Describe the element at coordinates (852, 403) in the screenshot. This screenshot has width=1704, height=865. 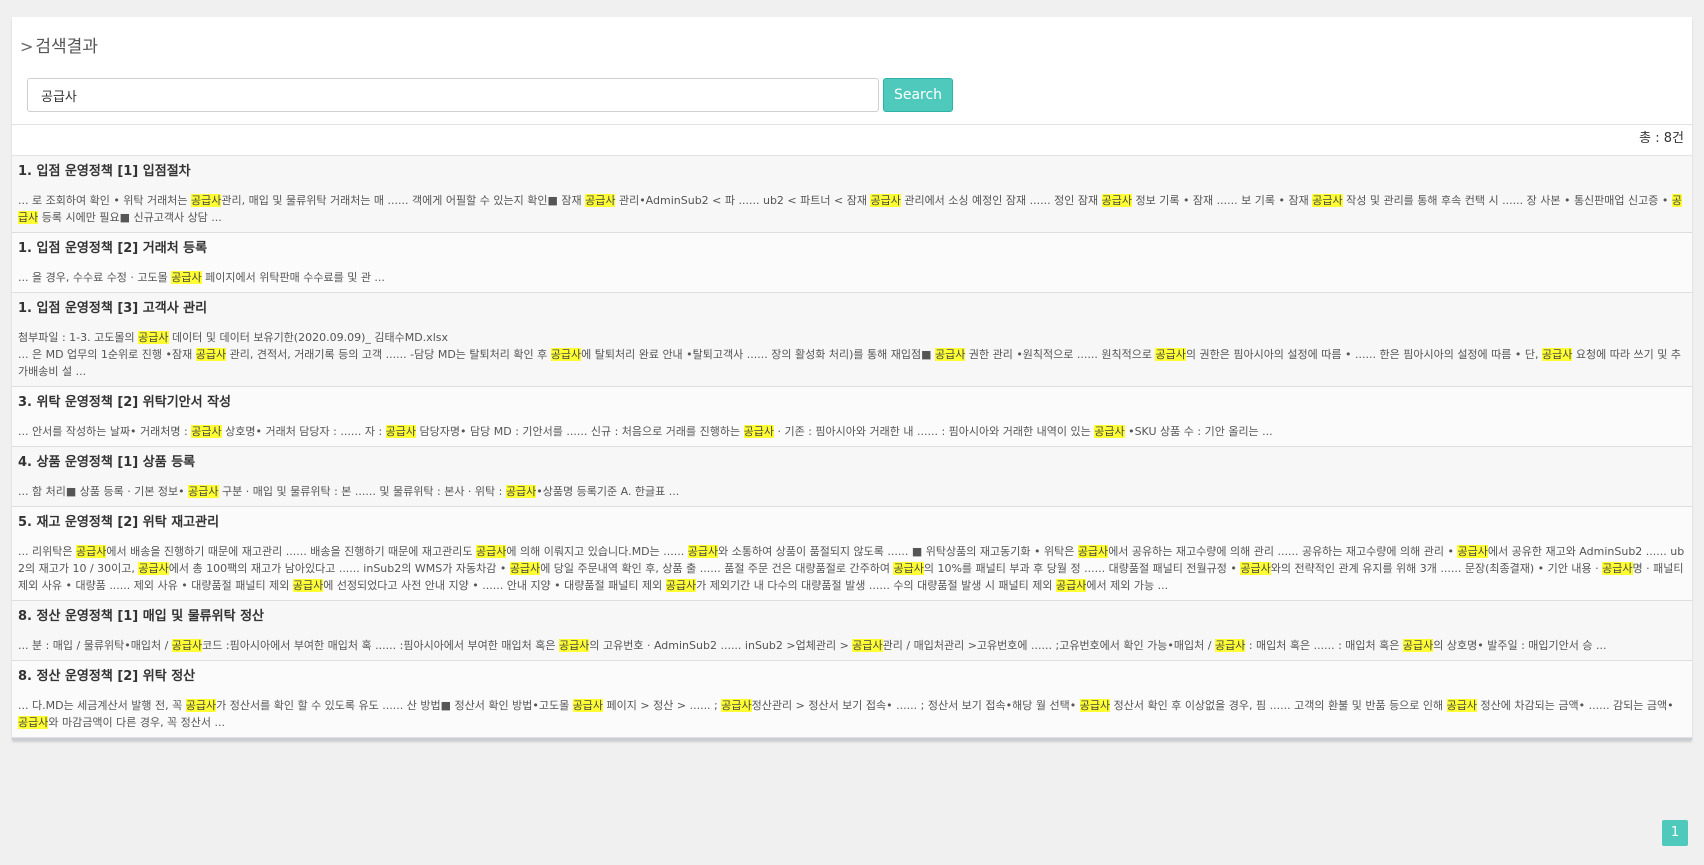
I see `result-title: 3. 위탁 운영정책 [2] 위탁기안서 작성` at that location.